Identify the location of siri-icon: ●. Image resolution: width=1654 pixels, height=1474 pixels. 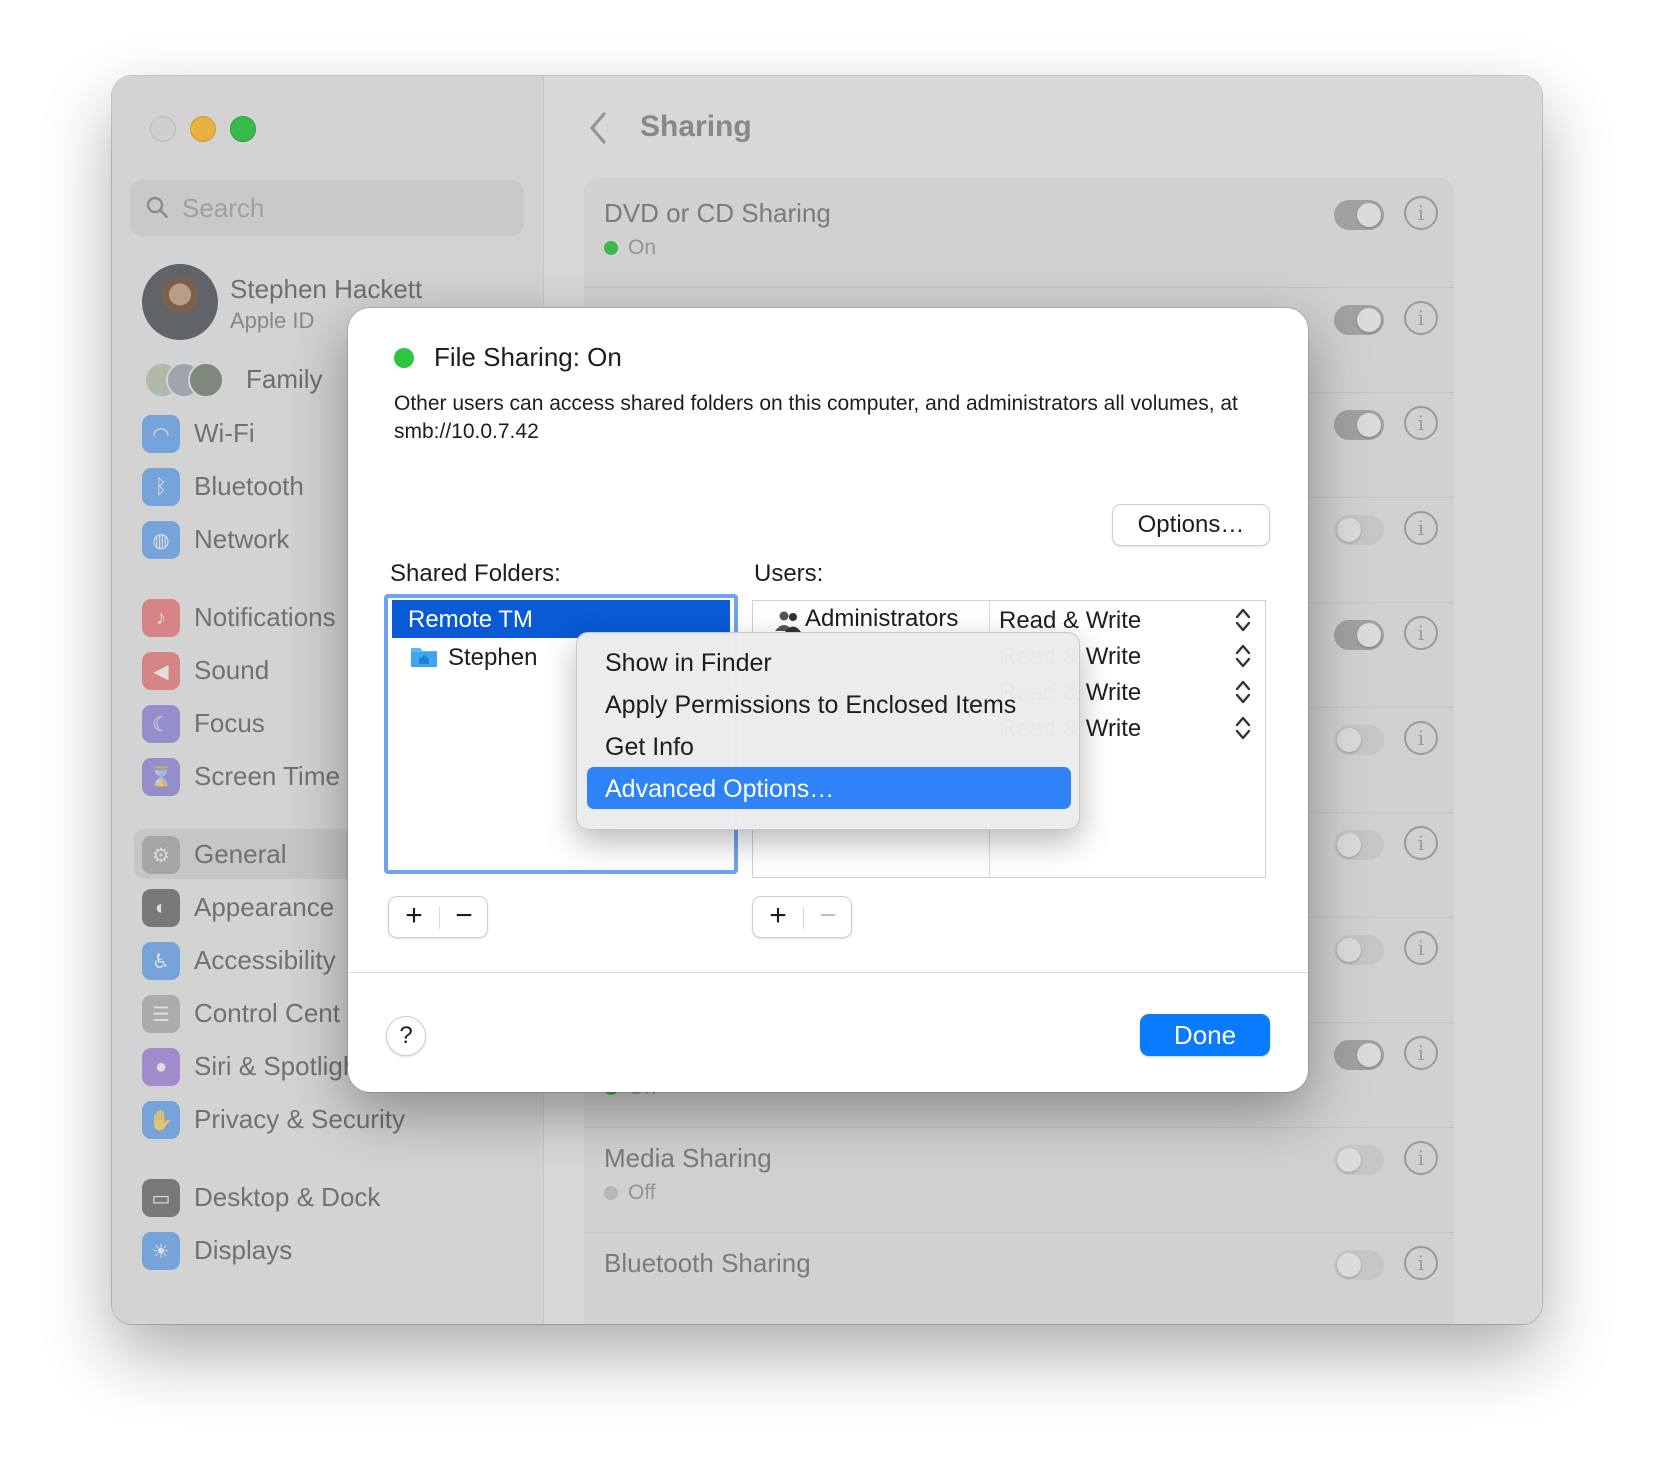
(161, 1067).